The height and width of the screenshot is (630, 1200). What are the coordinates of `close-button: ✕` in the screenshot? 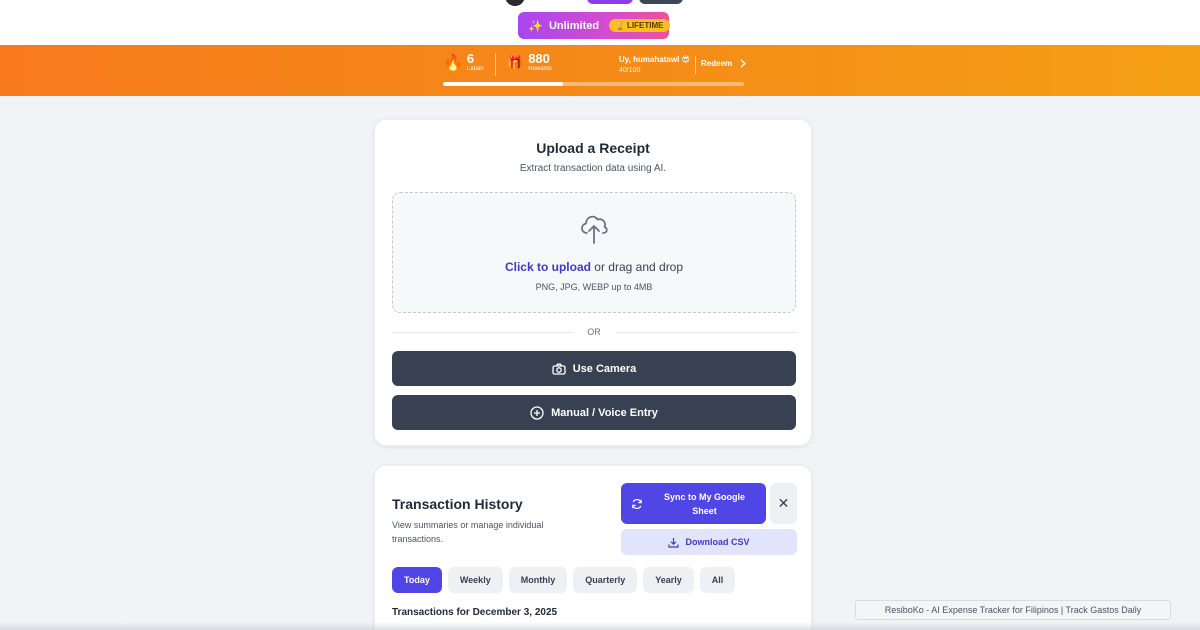 It's located at (783, 503).